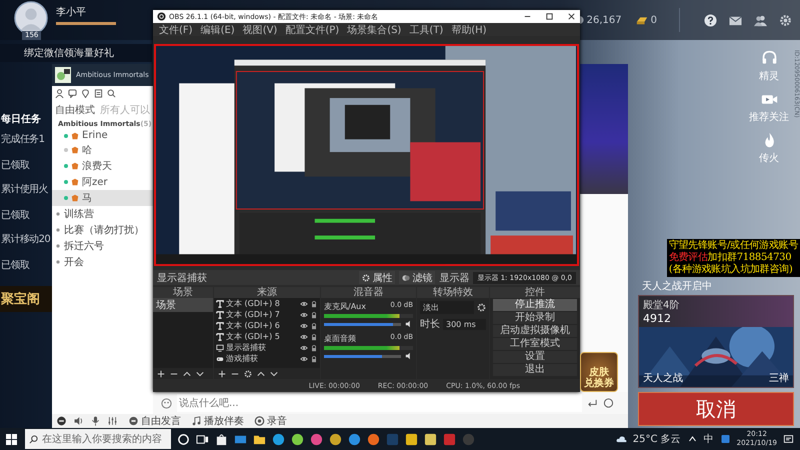  Describe the element at coordinates (63, 75) in the screenshot. I see `group-avatar-icon` at that location.